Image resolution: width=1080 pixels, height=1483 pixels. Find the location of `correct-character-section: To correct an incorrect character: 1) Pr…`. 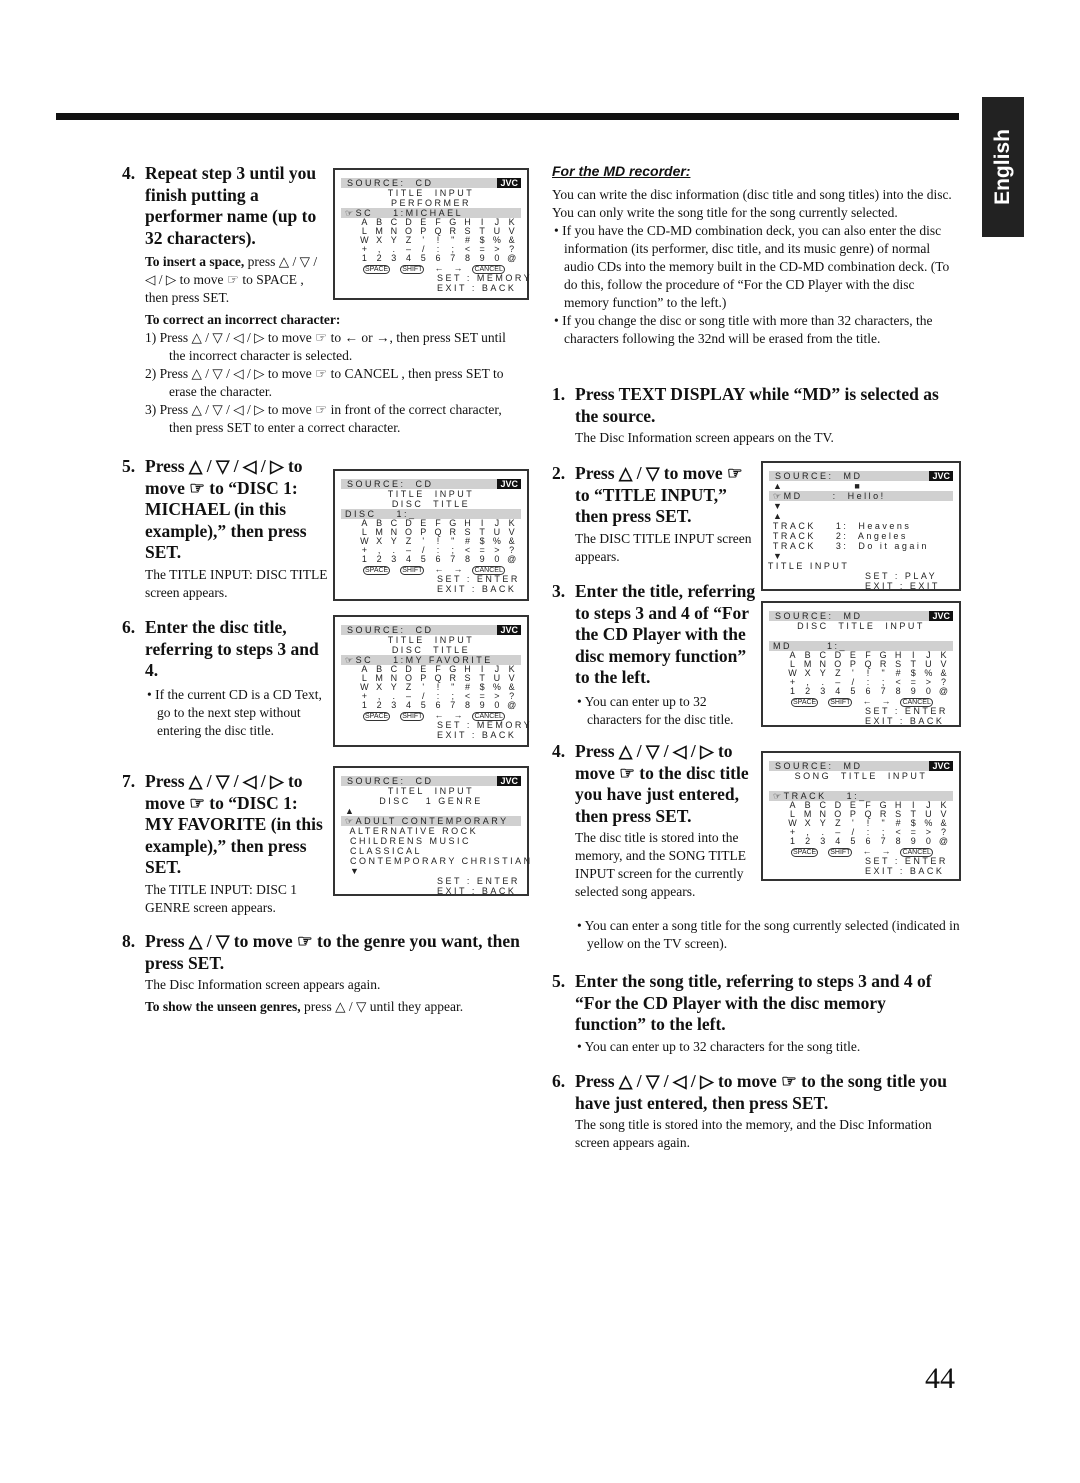

correct-character-section: To correct an incorrect character: 1) Pr… is located at coordinates (325, 373).